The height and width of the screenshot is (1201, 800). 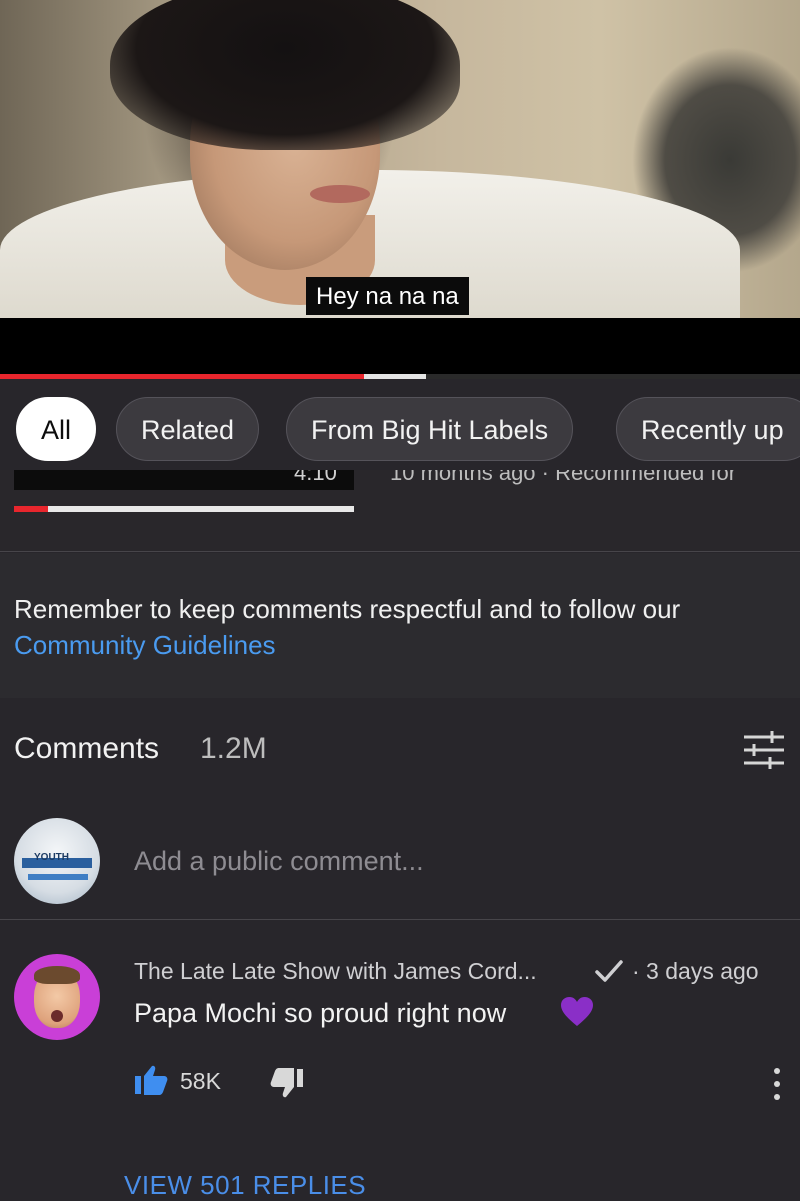 What do you see at coordinates (400, 346) in the screenshot?
I see `player-letterbox` at bounding box center [400, 346].